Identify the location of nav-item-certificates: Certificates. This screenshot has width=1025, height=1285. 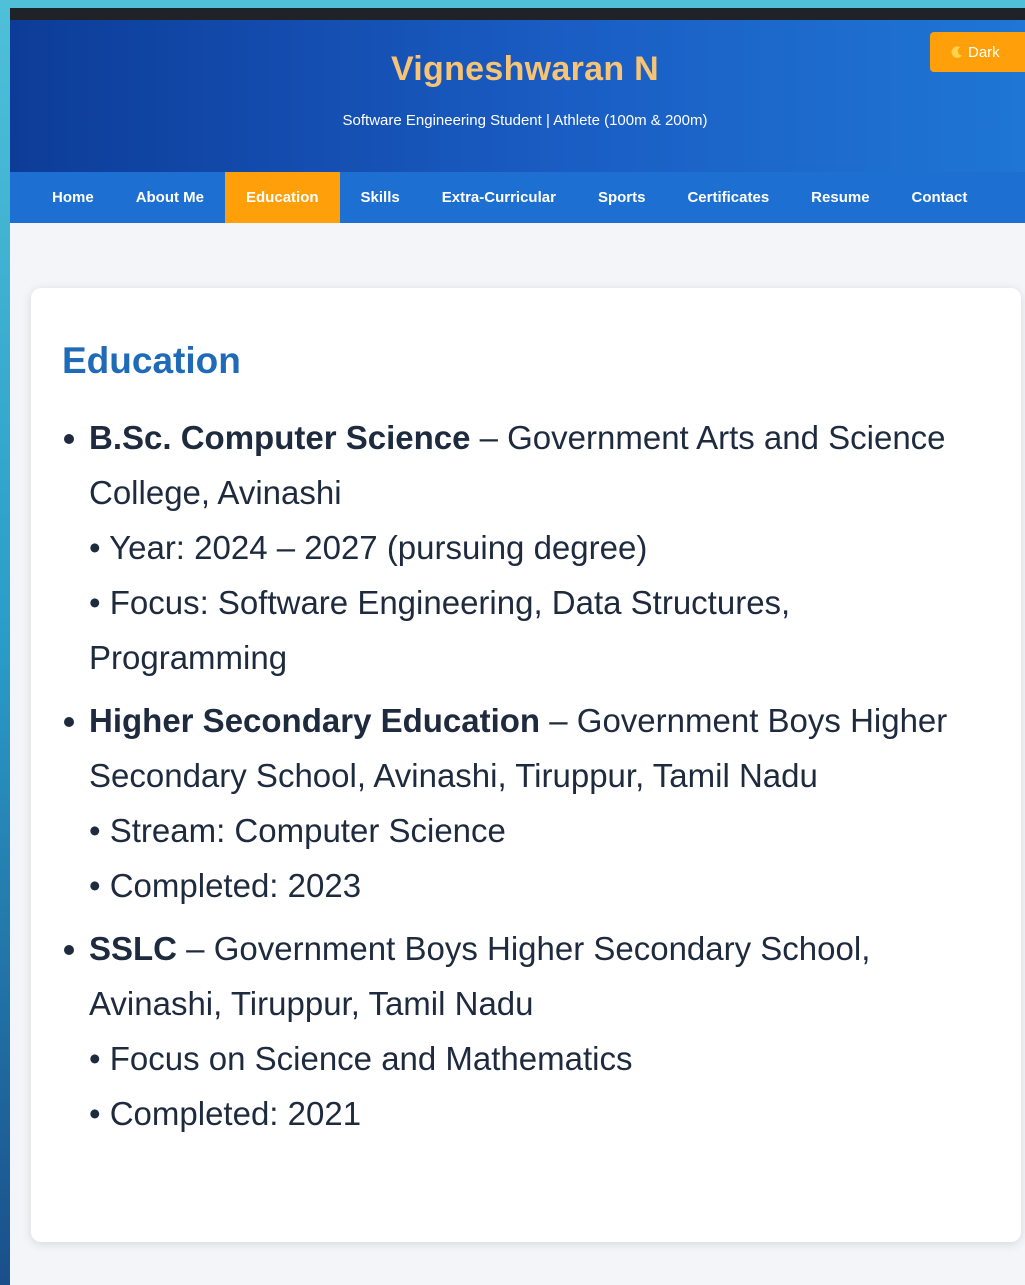
(728, 197).